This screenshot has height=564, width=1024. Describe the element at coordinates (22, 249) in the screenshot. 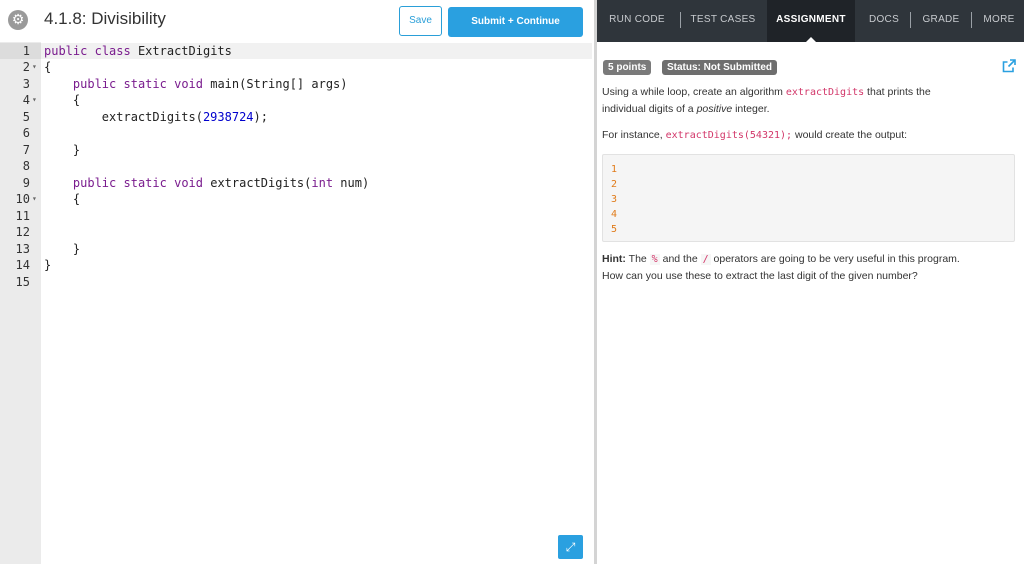

I see `line-number: 13` at that location.